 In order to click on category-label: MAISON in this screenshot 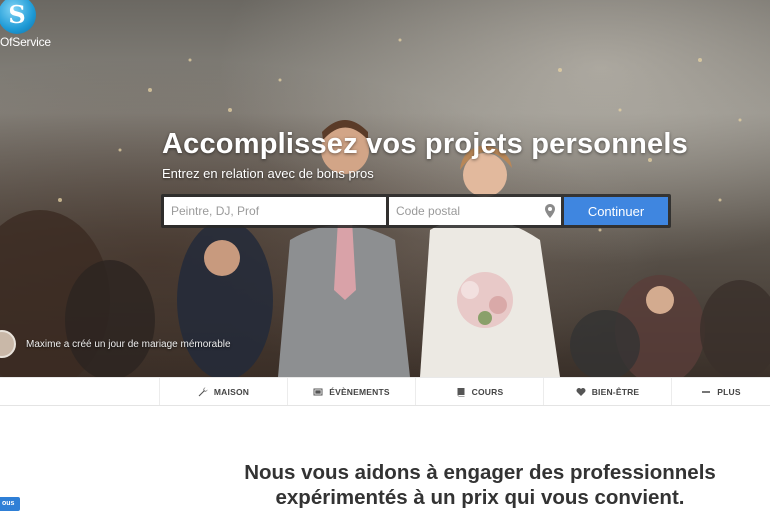, I will do `click(231, 391)`.